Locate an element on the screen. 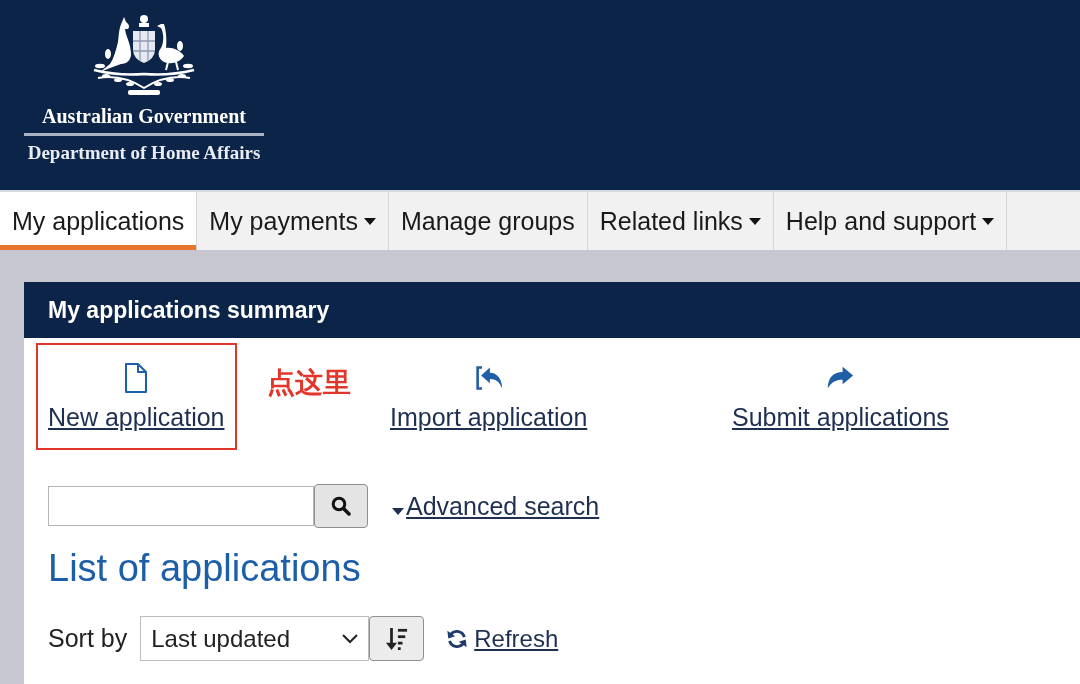 The image size is (1080, 684). search-field is located at coordinates (181, 506).